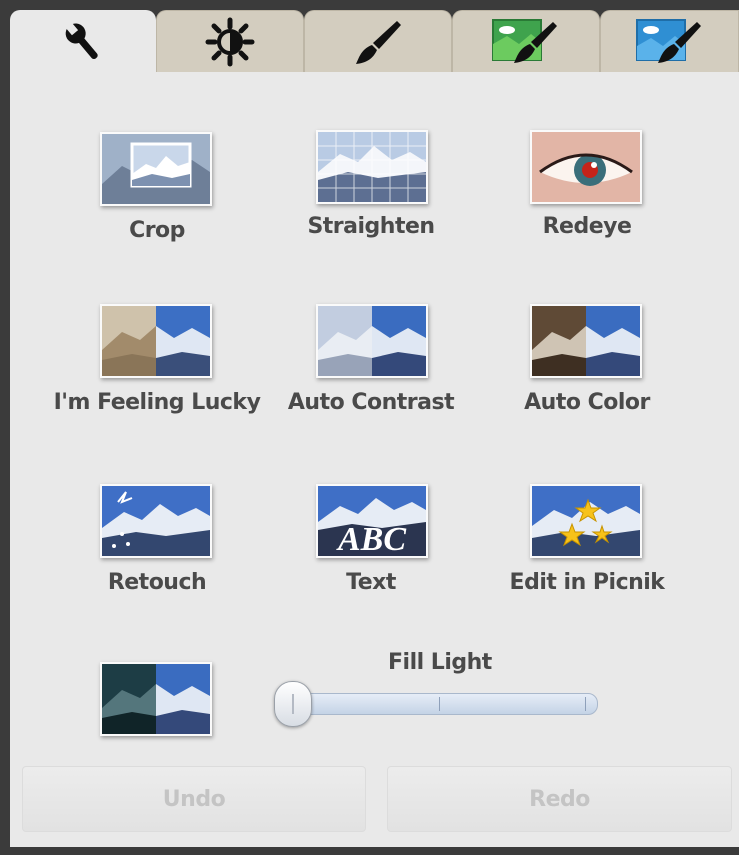 This screenshot has width=739, height=855. I want to click on wrench-icon, so click(81, 40).